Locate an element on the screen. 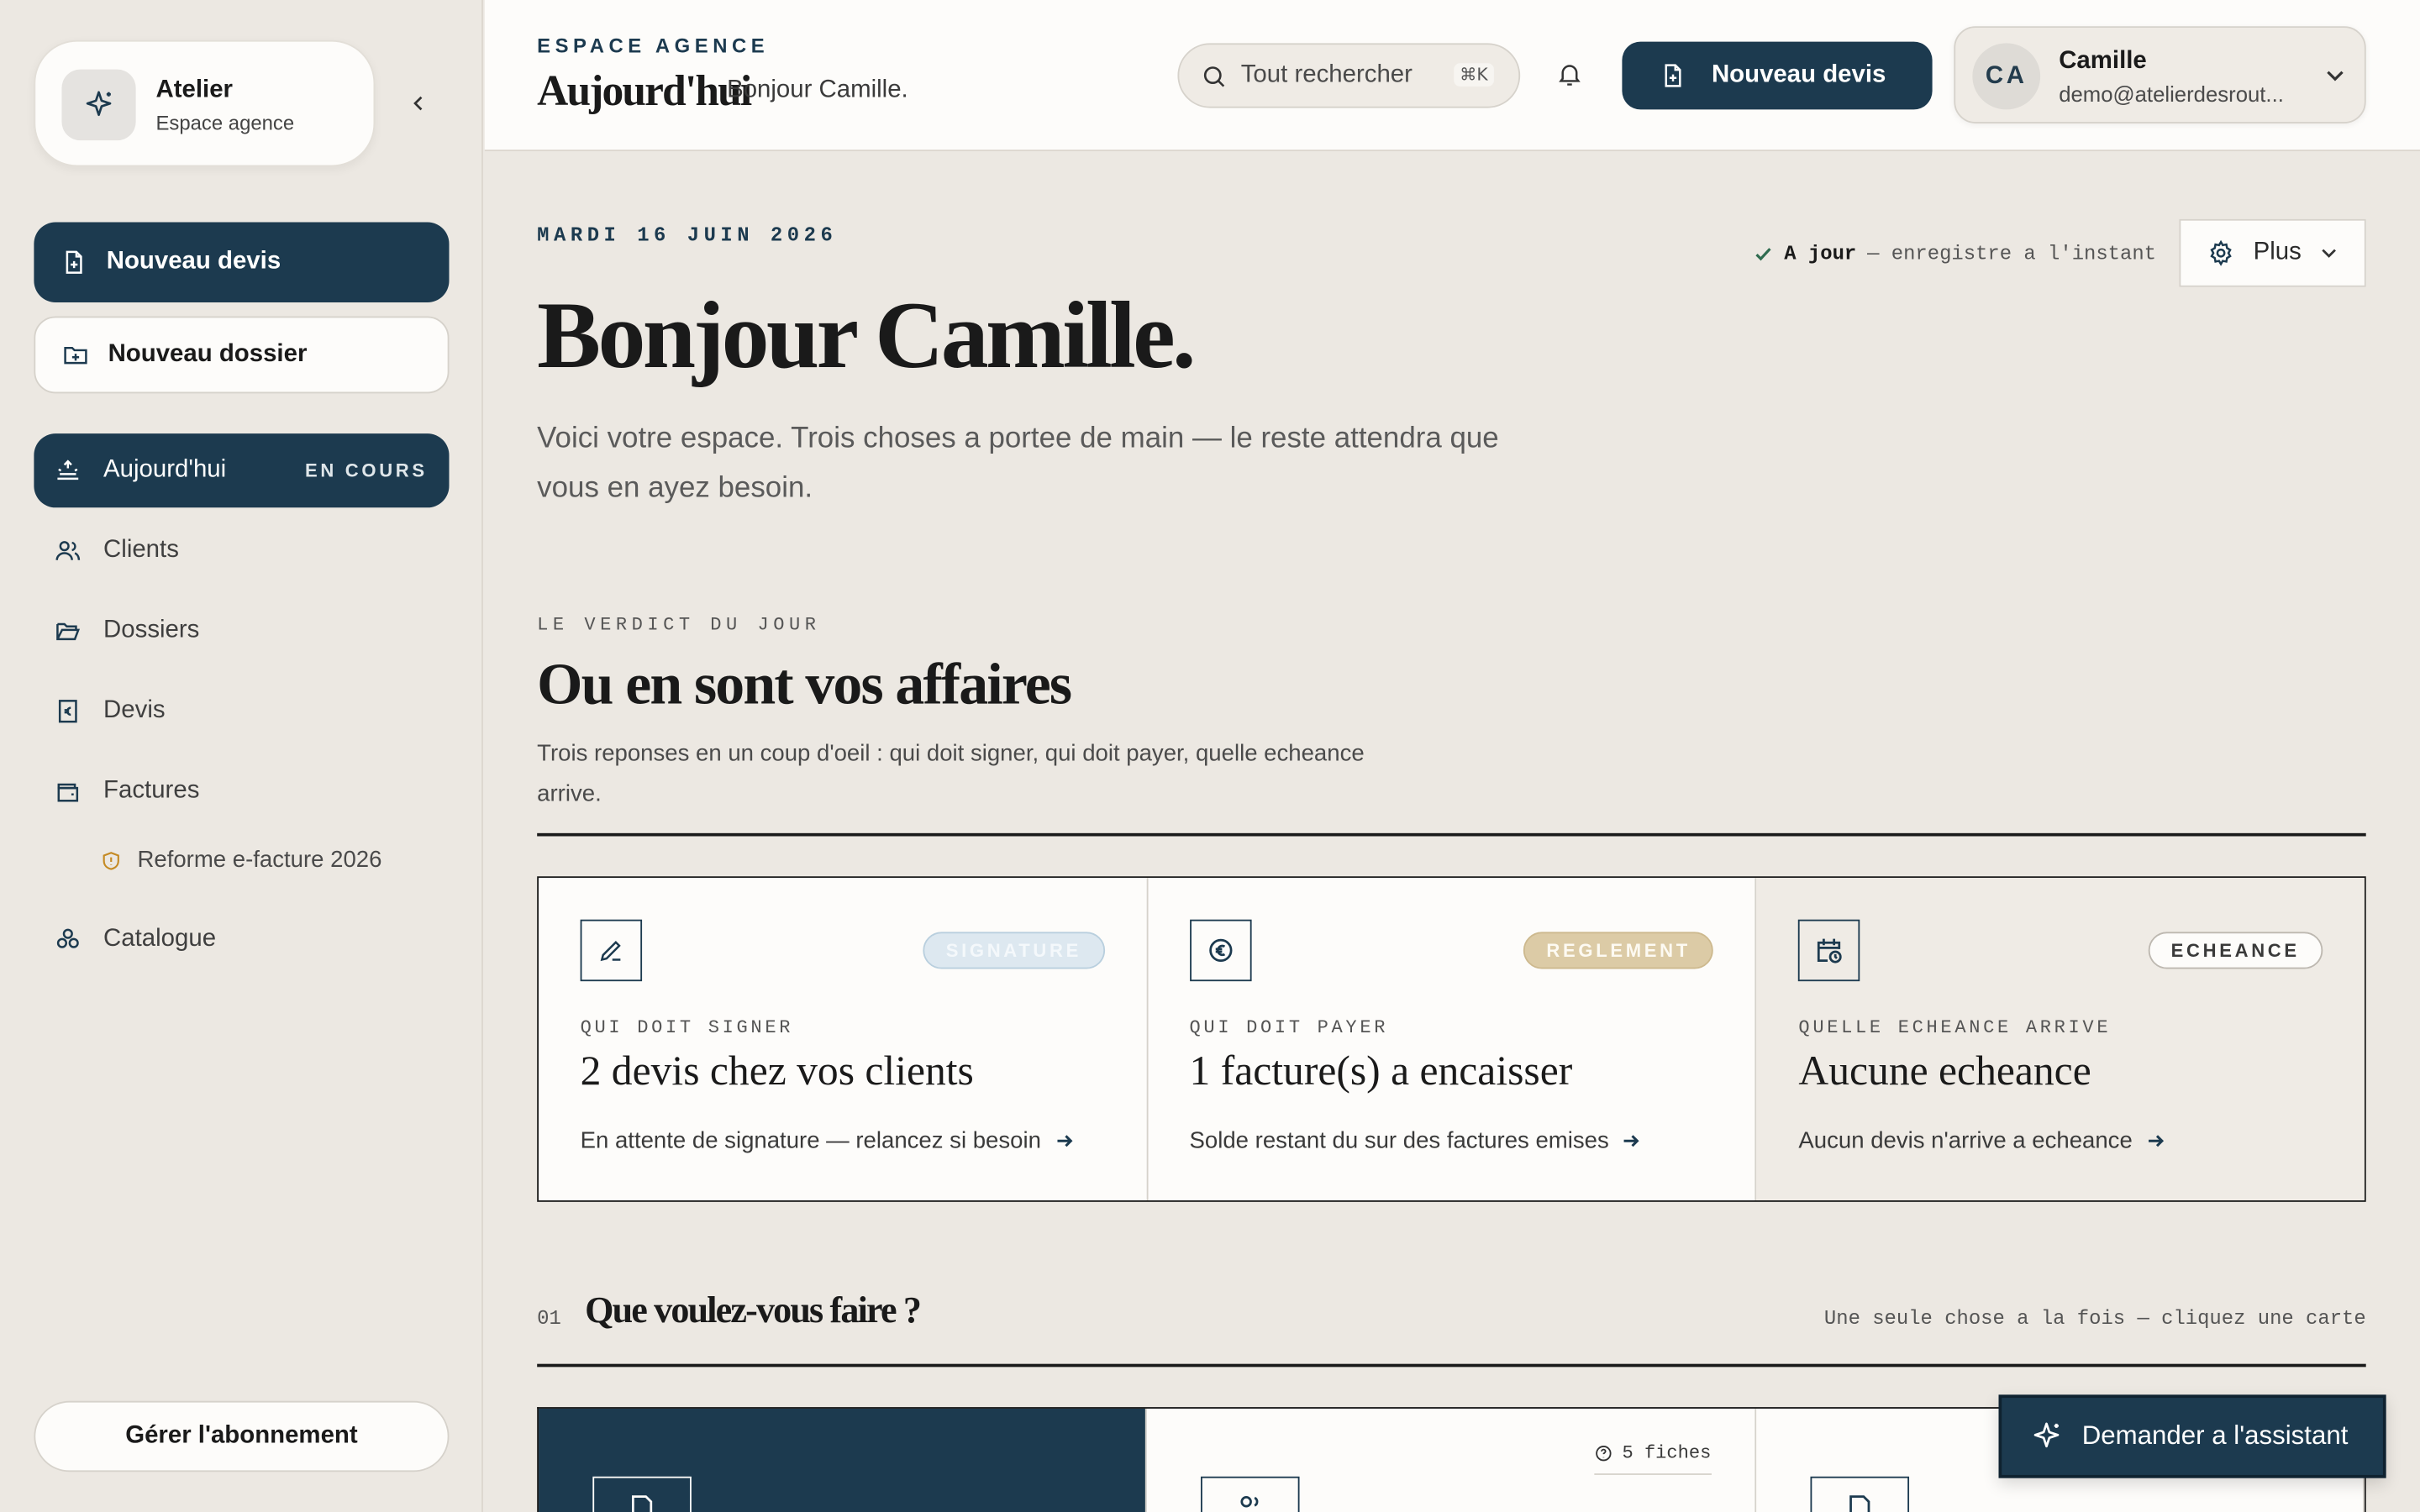 The image size is (2420, 1512). avatar: CA is located at coordinates (2006, 76).